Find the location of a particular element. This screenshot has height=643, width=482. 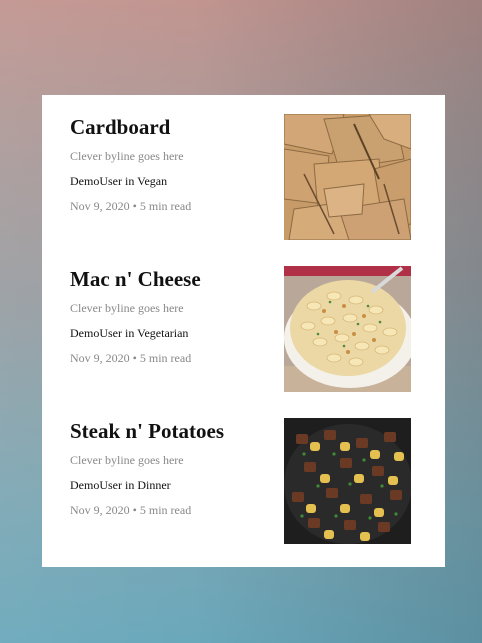

post-author-line: DemoUser in Vegetarian is located at coordinates (172, 333).